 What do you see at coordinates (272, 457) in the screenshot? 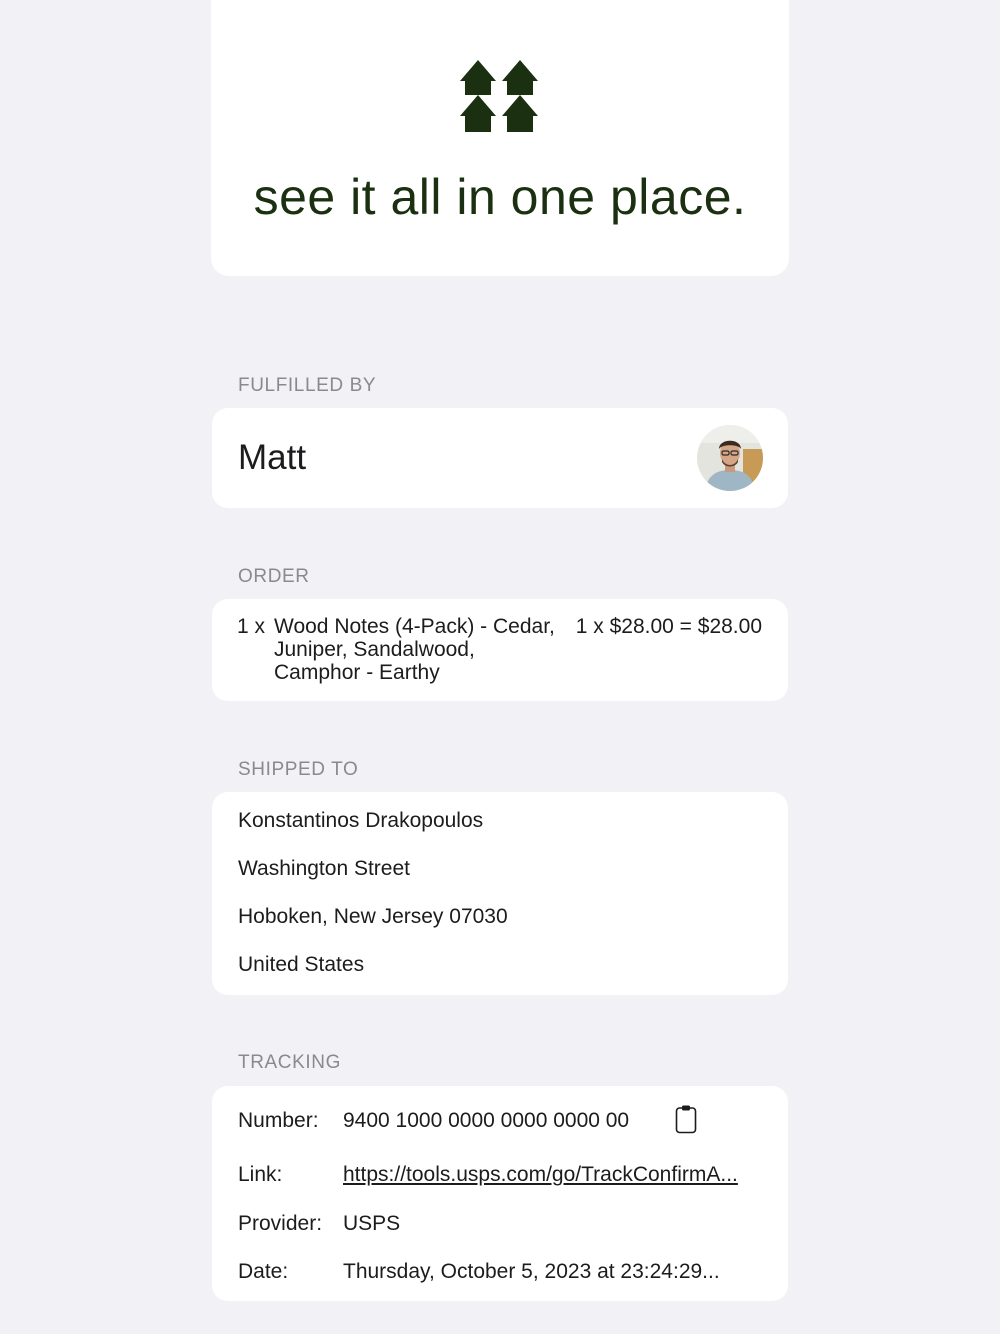
I see `fulfiller-name: Matt` at bounding box center [272, 457].